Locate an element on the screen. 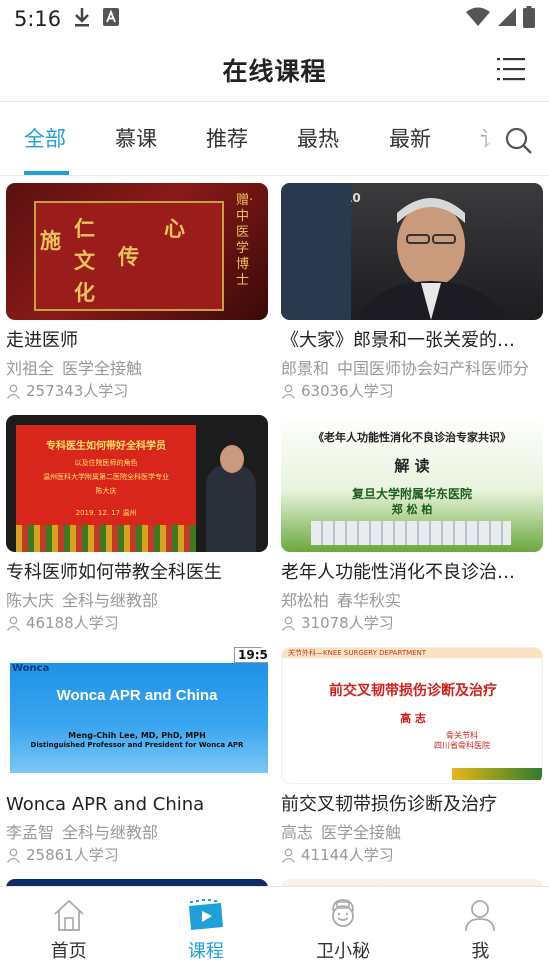 This screenshot has height=977, width=549. course-learners: 41144人学习 is located at coordinates (412, 855).